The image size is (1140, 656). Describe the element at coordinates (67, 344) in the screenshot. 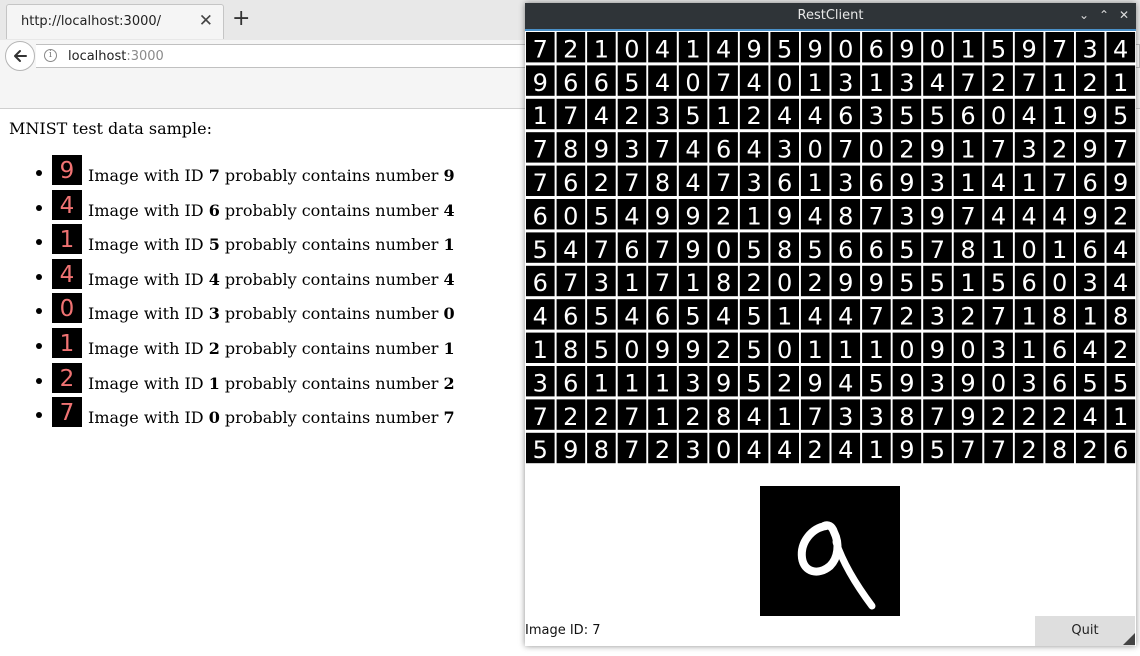

I see `thumbnail-digit: 1` at that location.